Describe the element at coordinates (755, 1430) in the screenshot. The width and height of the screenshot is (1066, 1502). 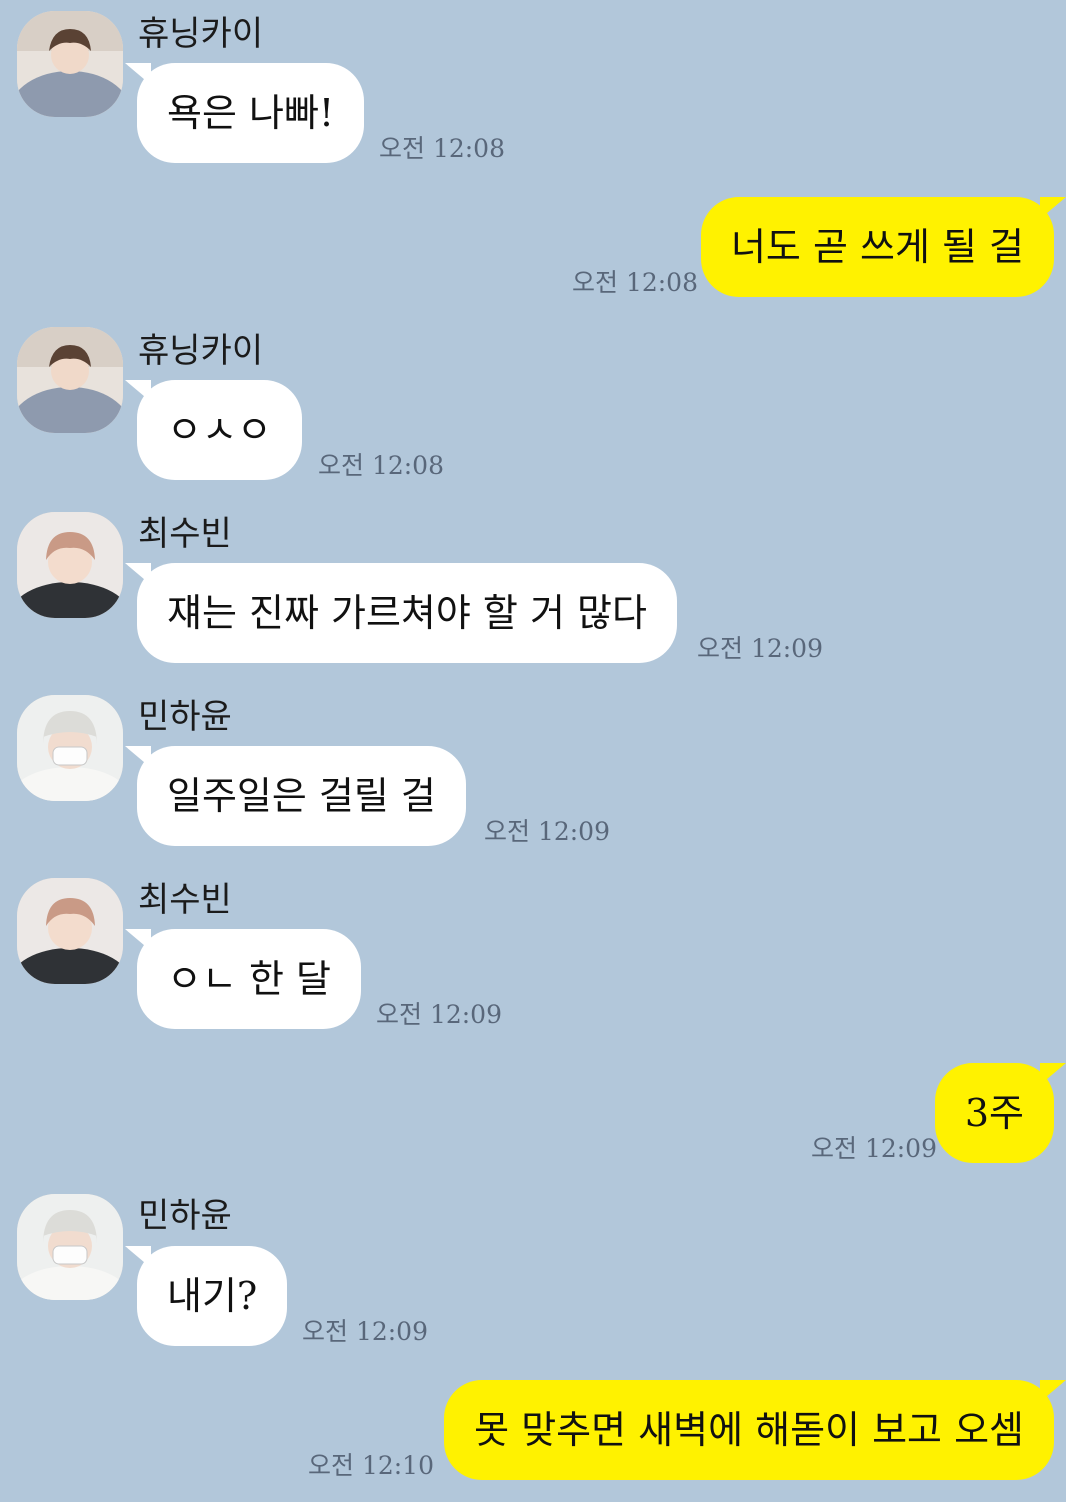
I see `message-bubble: 못 맞추면 새벽에 해돋이 보고 오셈` at that location.